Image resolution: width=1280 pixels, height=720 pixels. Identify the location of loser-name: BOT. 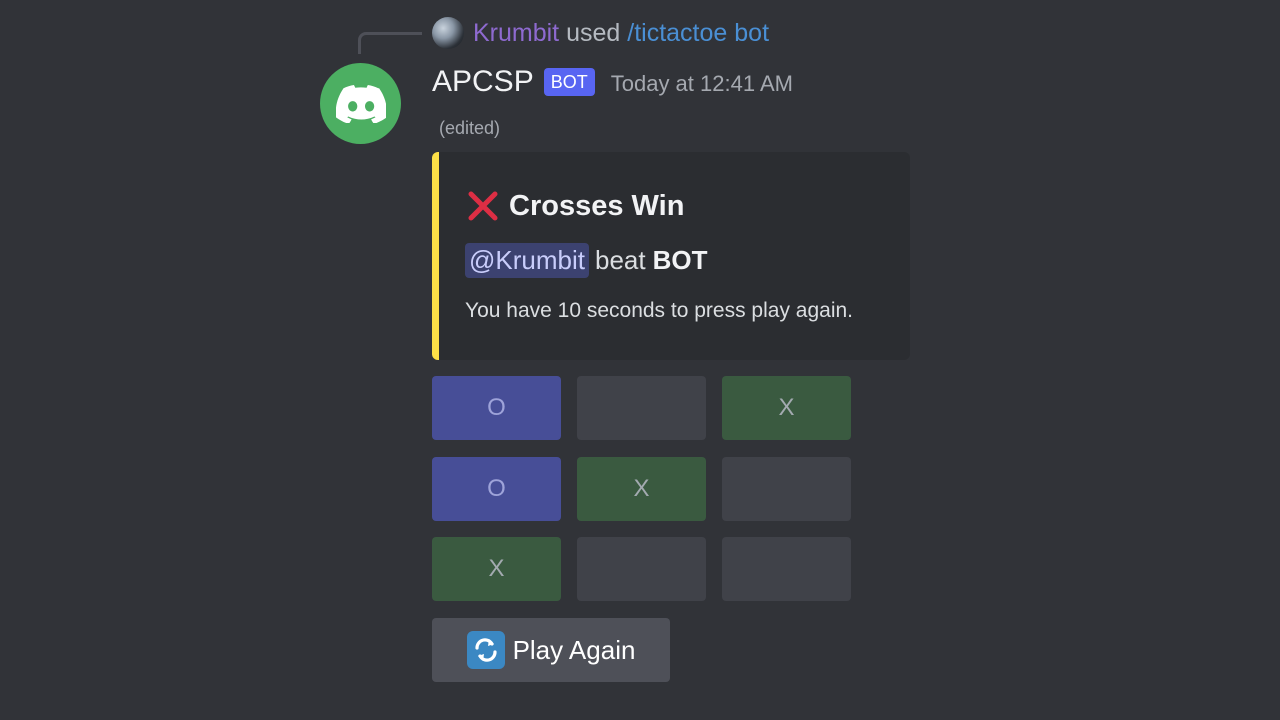
(680, 260).